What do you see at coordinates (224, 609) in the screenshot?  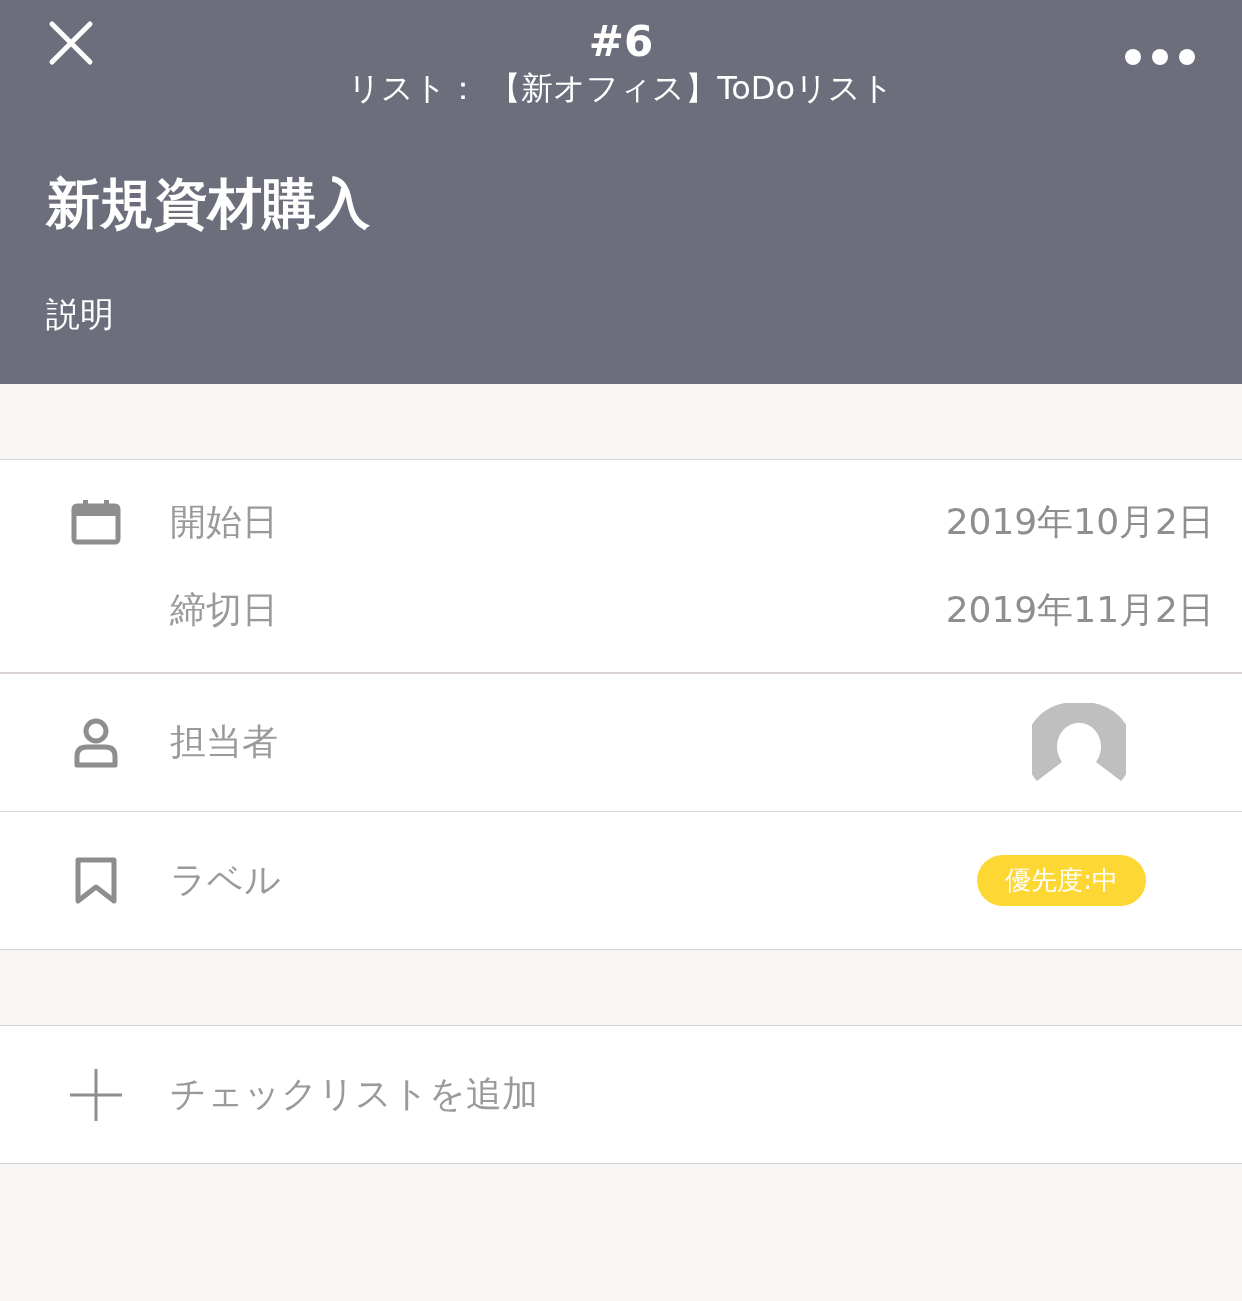 I see `date-label: 締切日` at bounding box center [224, 609].